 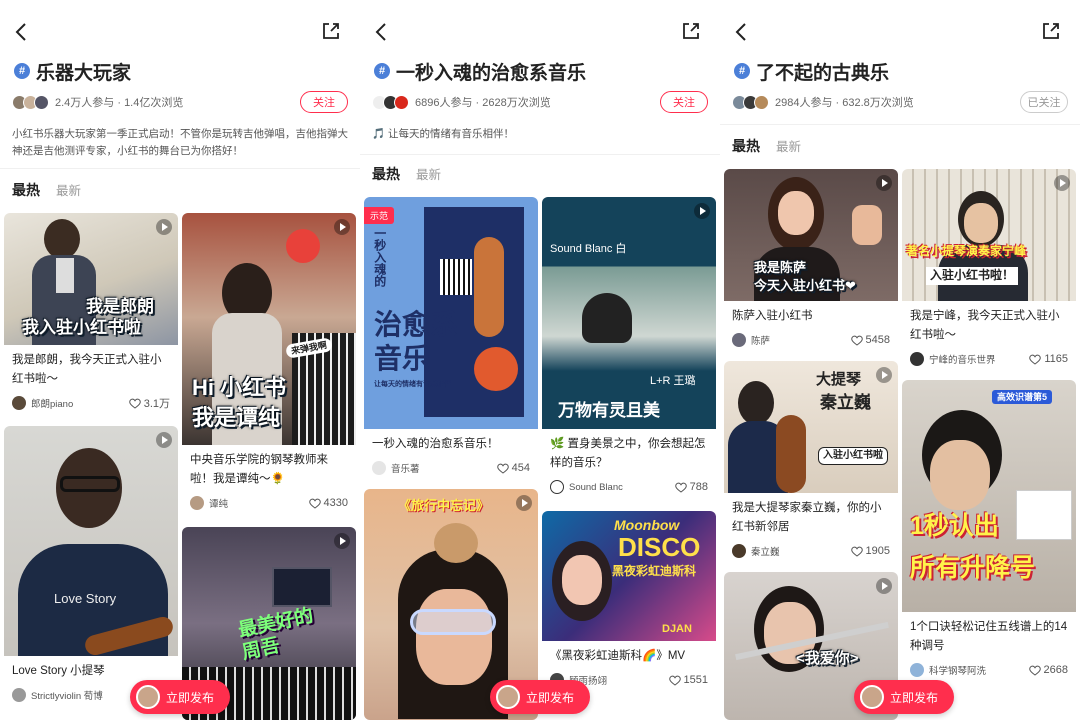 I want to click on card-title: 我是郎朗，我今天正式入驻小红书啦～, so click(x=87, y=369).